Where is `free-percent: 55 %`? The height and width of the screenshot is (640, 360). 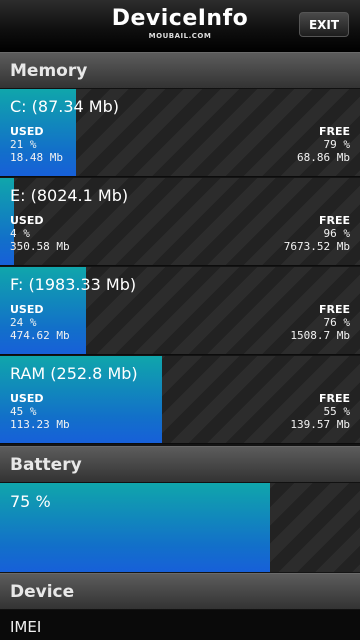
free-percent: 55 % is located at coordinates (337, 411).